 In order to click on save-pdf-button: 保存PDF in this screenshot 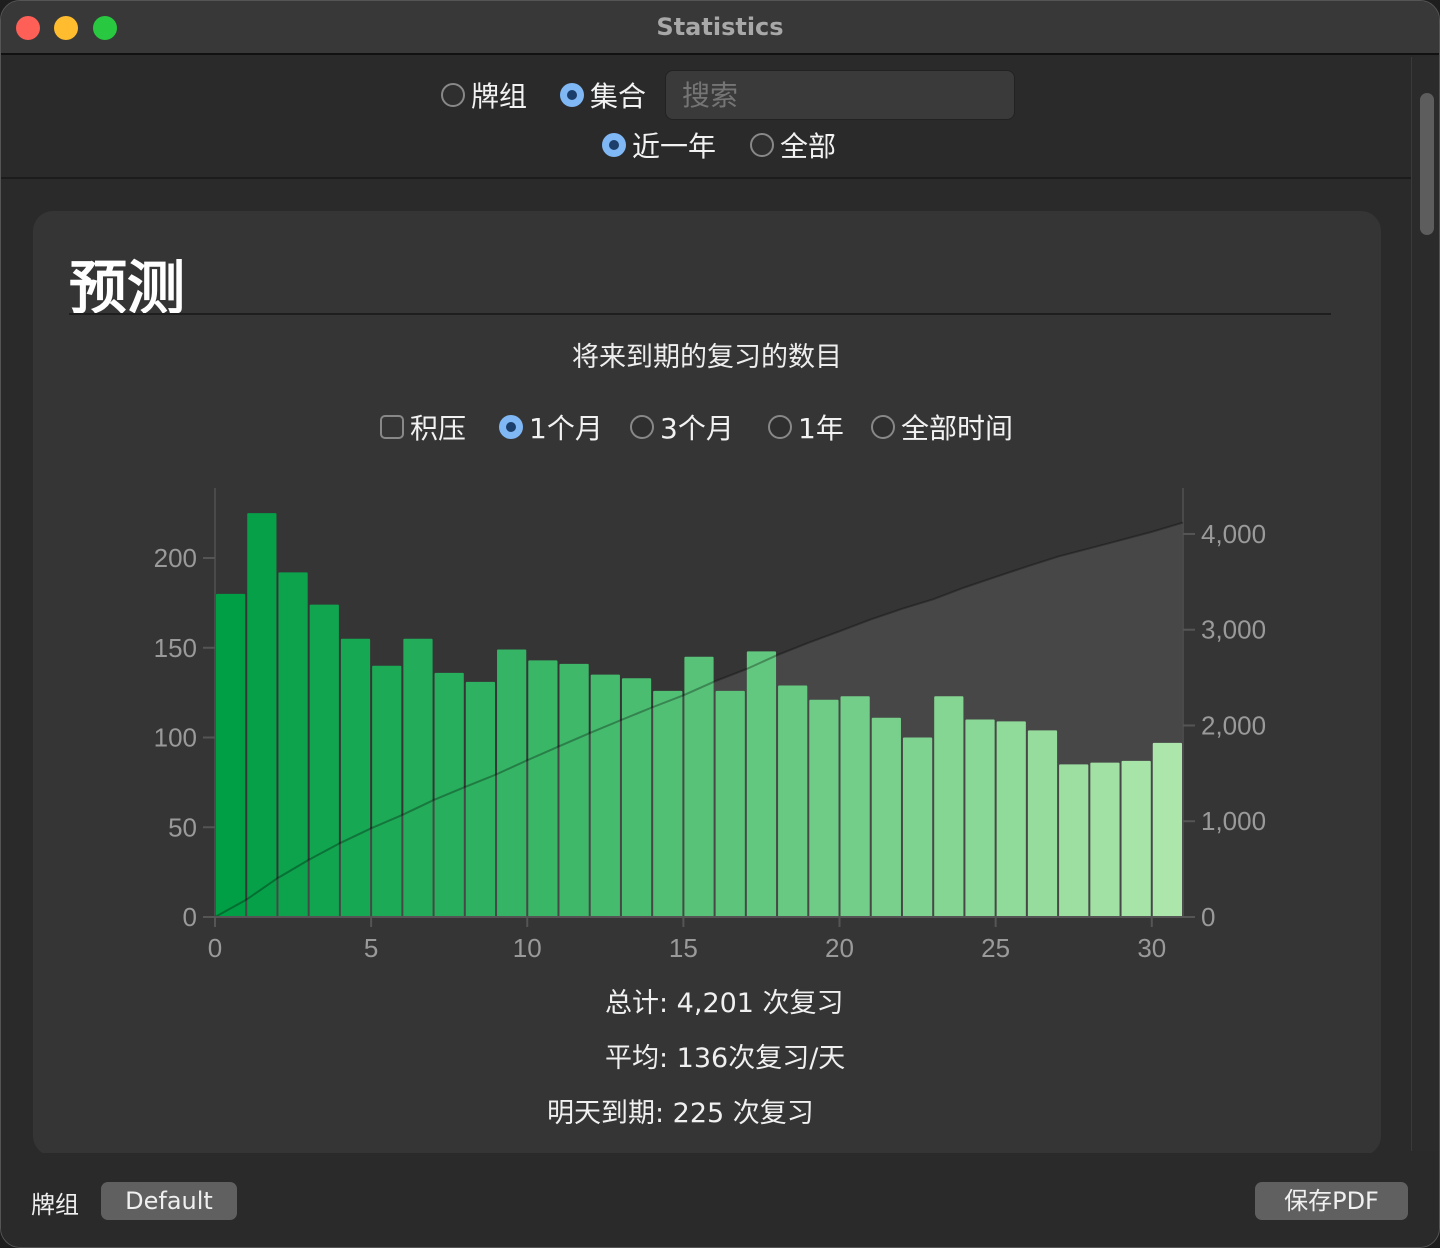, I will do `click(1331, 1201)`.